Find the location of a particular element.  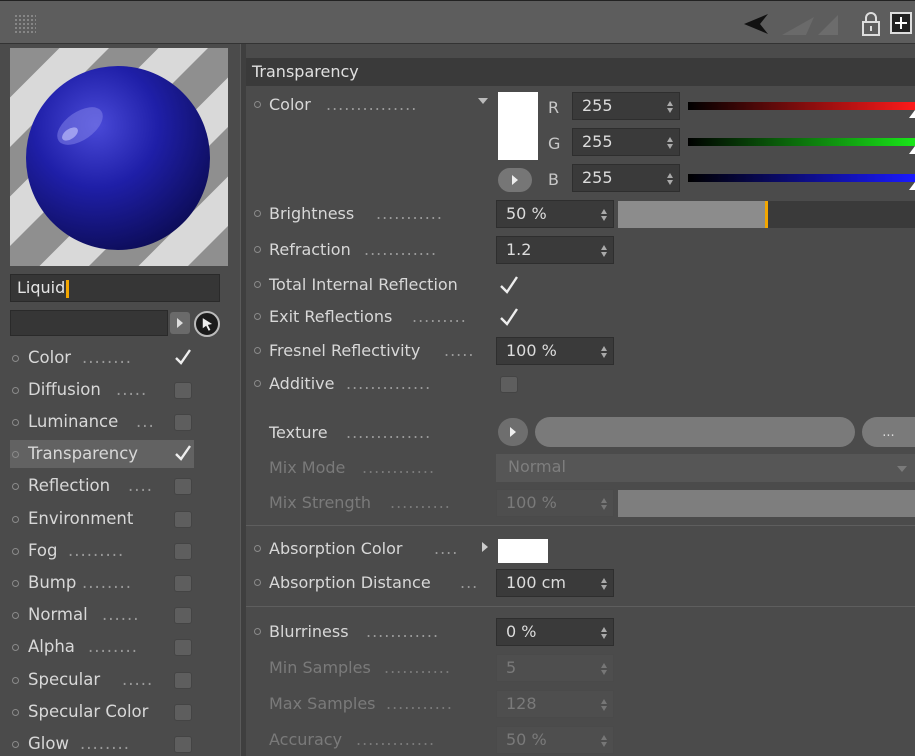

refraction-field: 1.2 is located at coordinates (555, 250).